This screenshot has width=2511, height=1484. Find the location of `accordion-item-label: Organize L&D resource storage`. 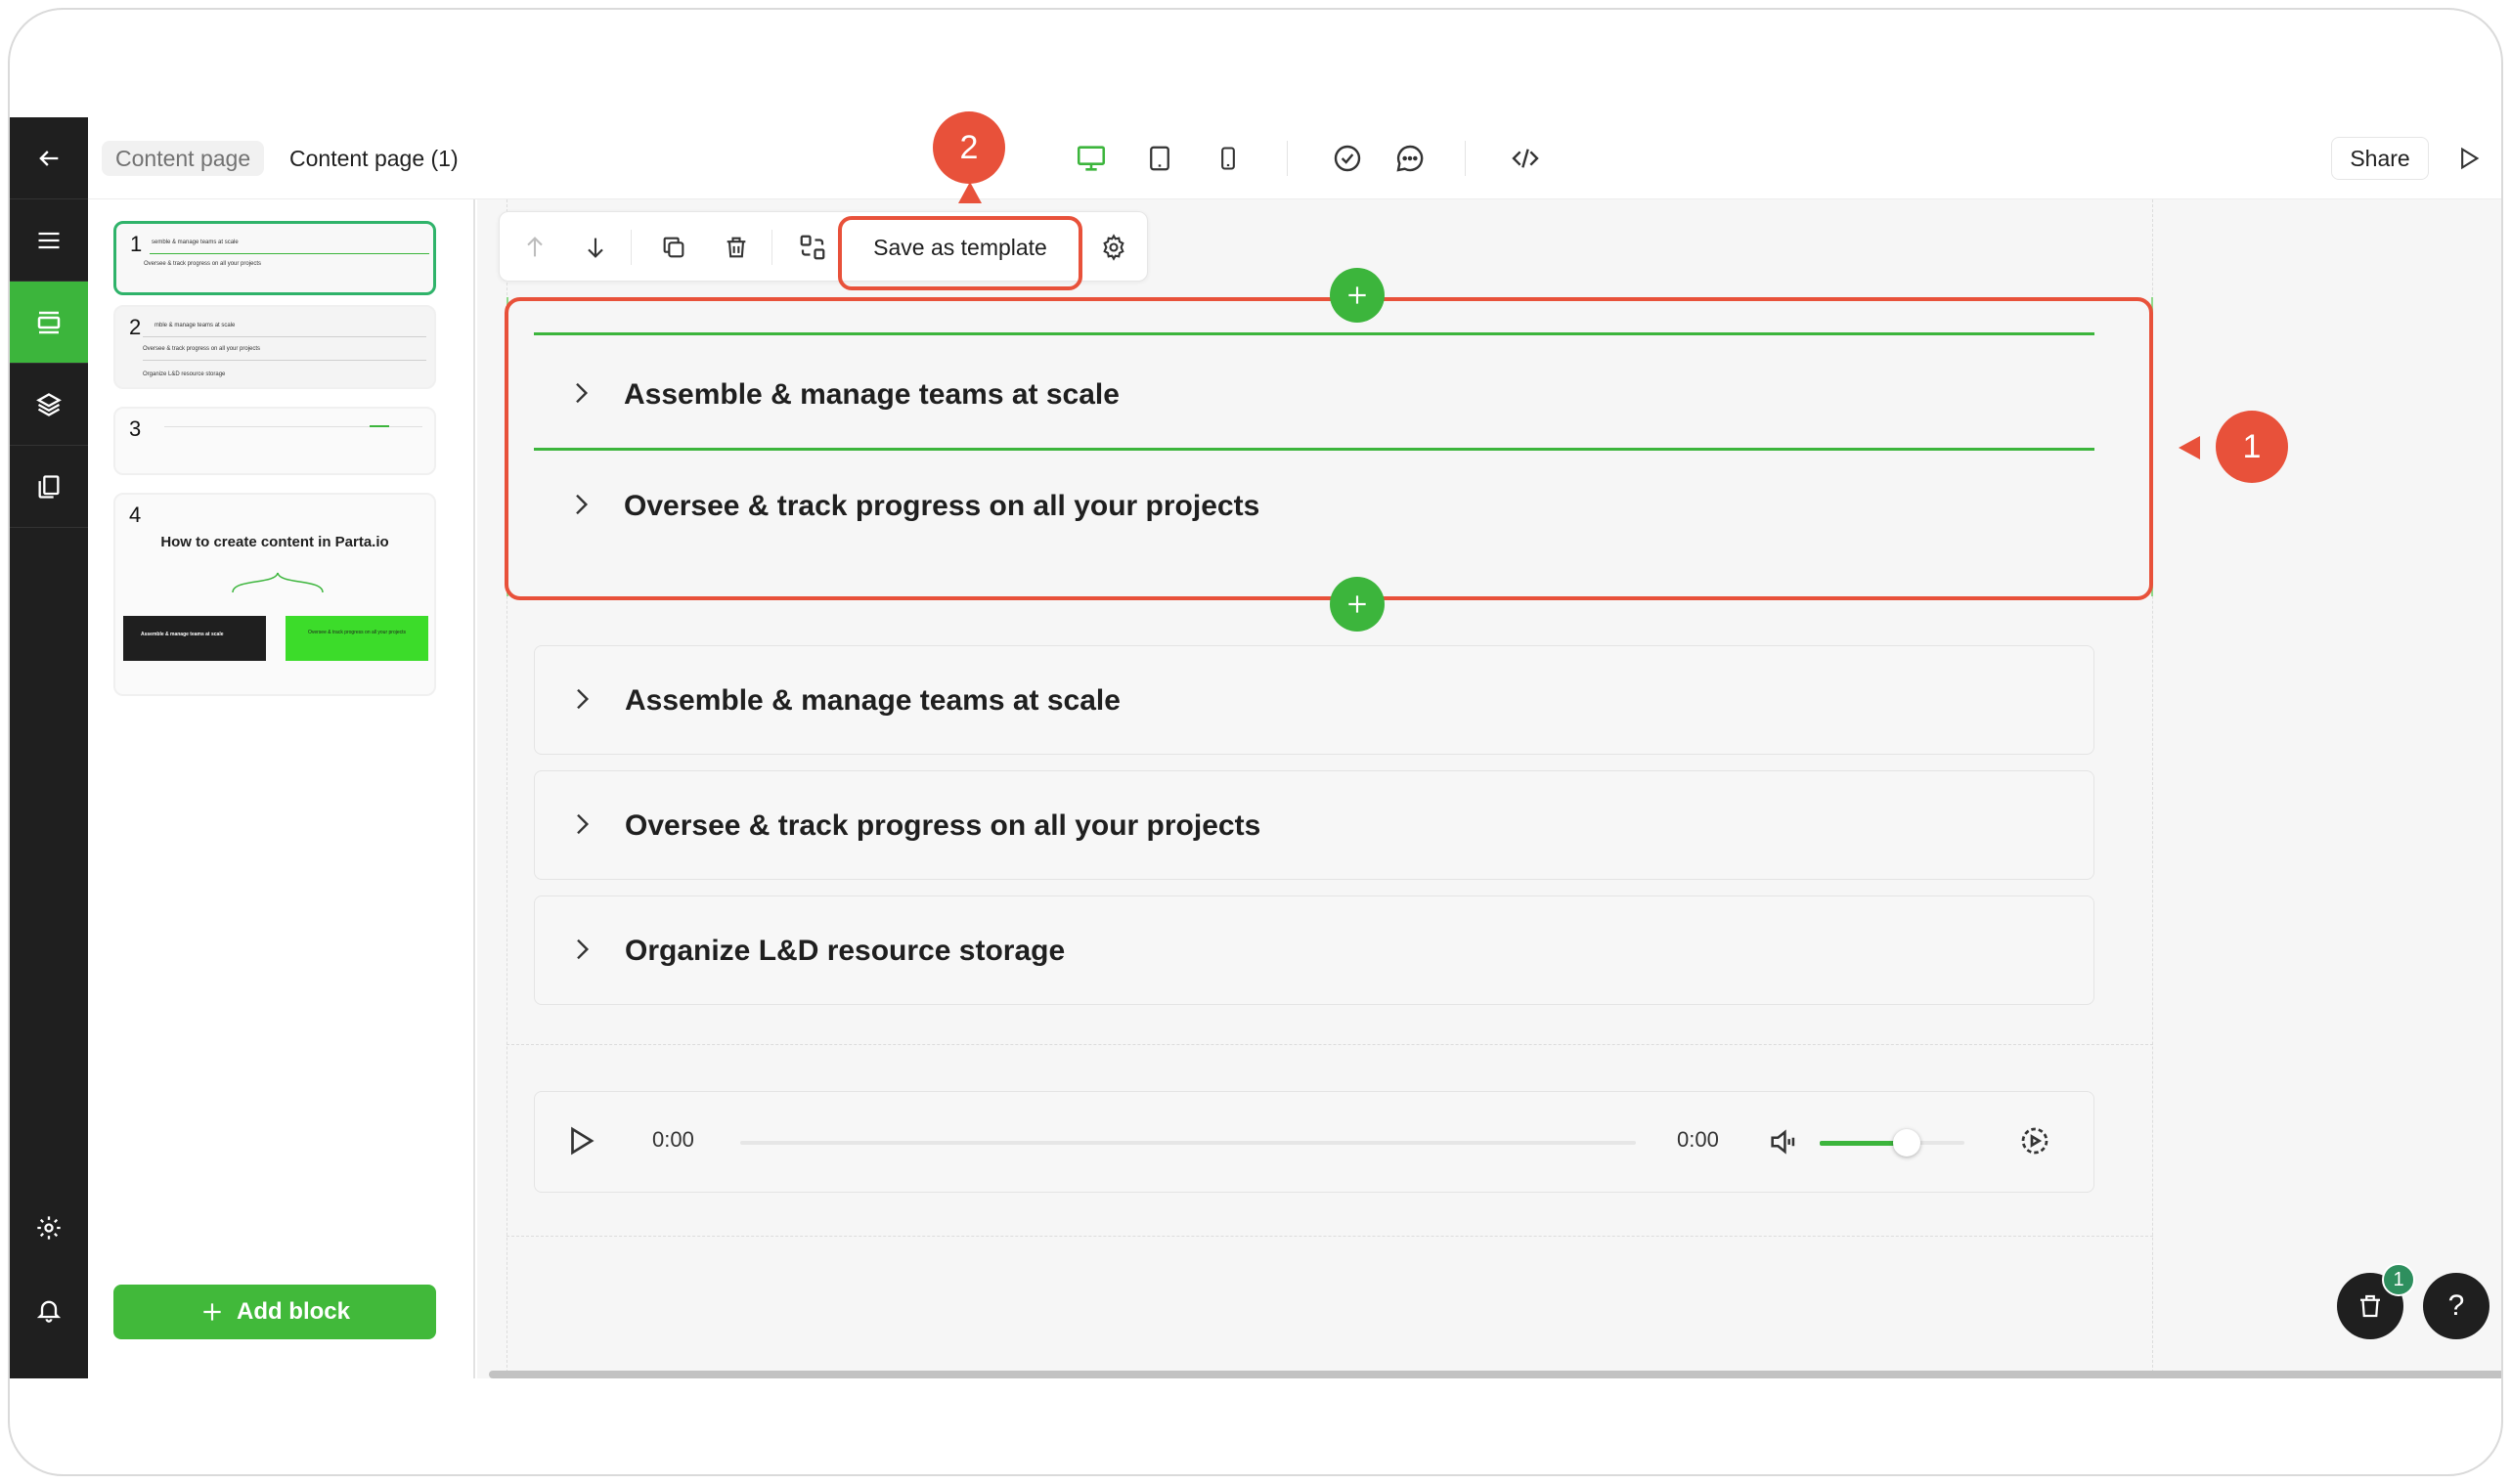

accordion-item-label: Organize L&D resource storage is located at coordinates (845, 951).